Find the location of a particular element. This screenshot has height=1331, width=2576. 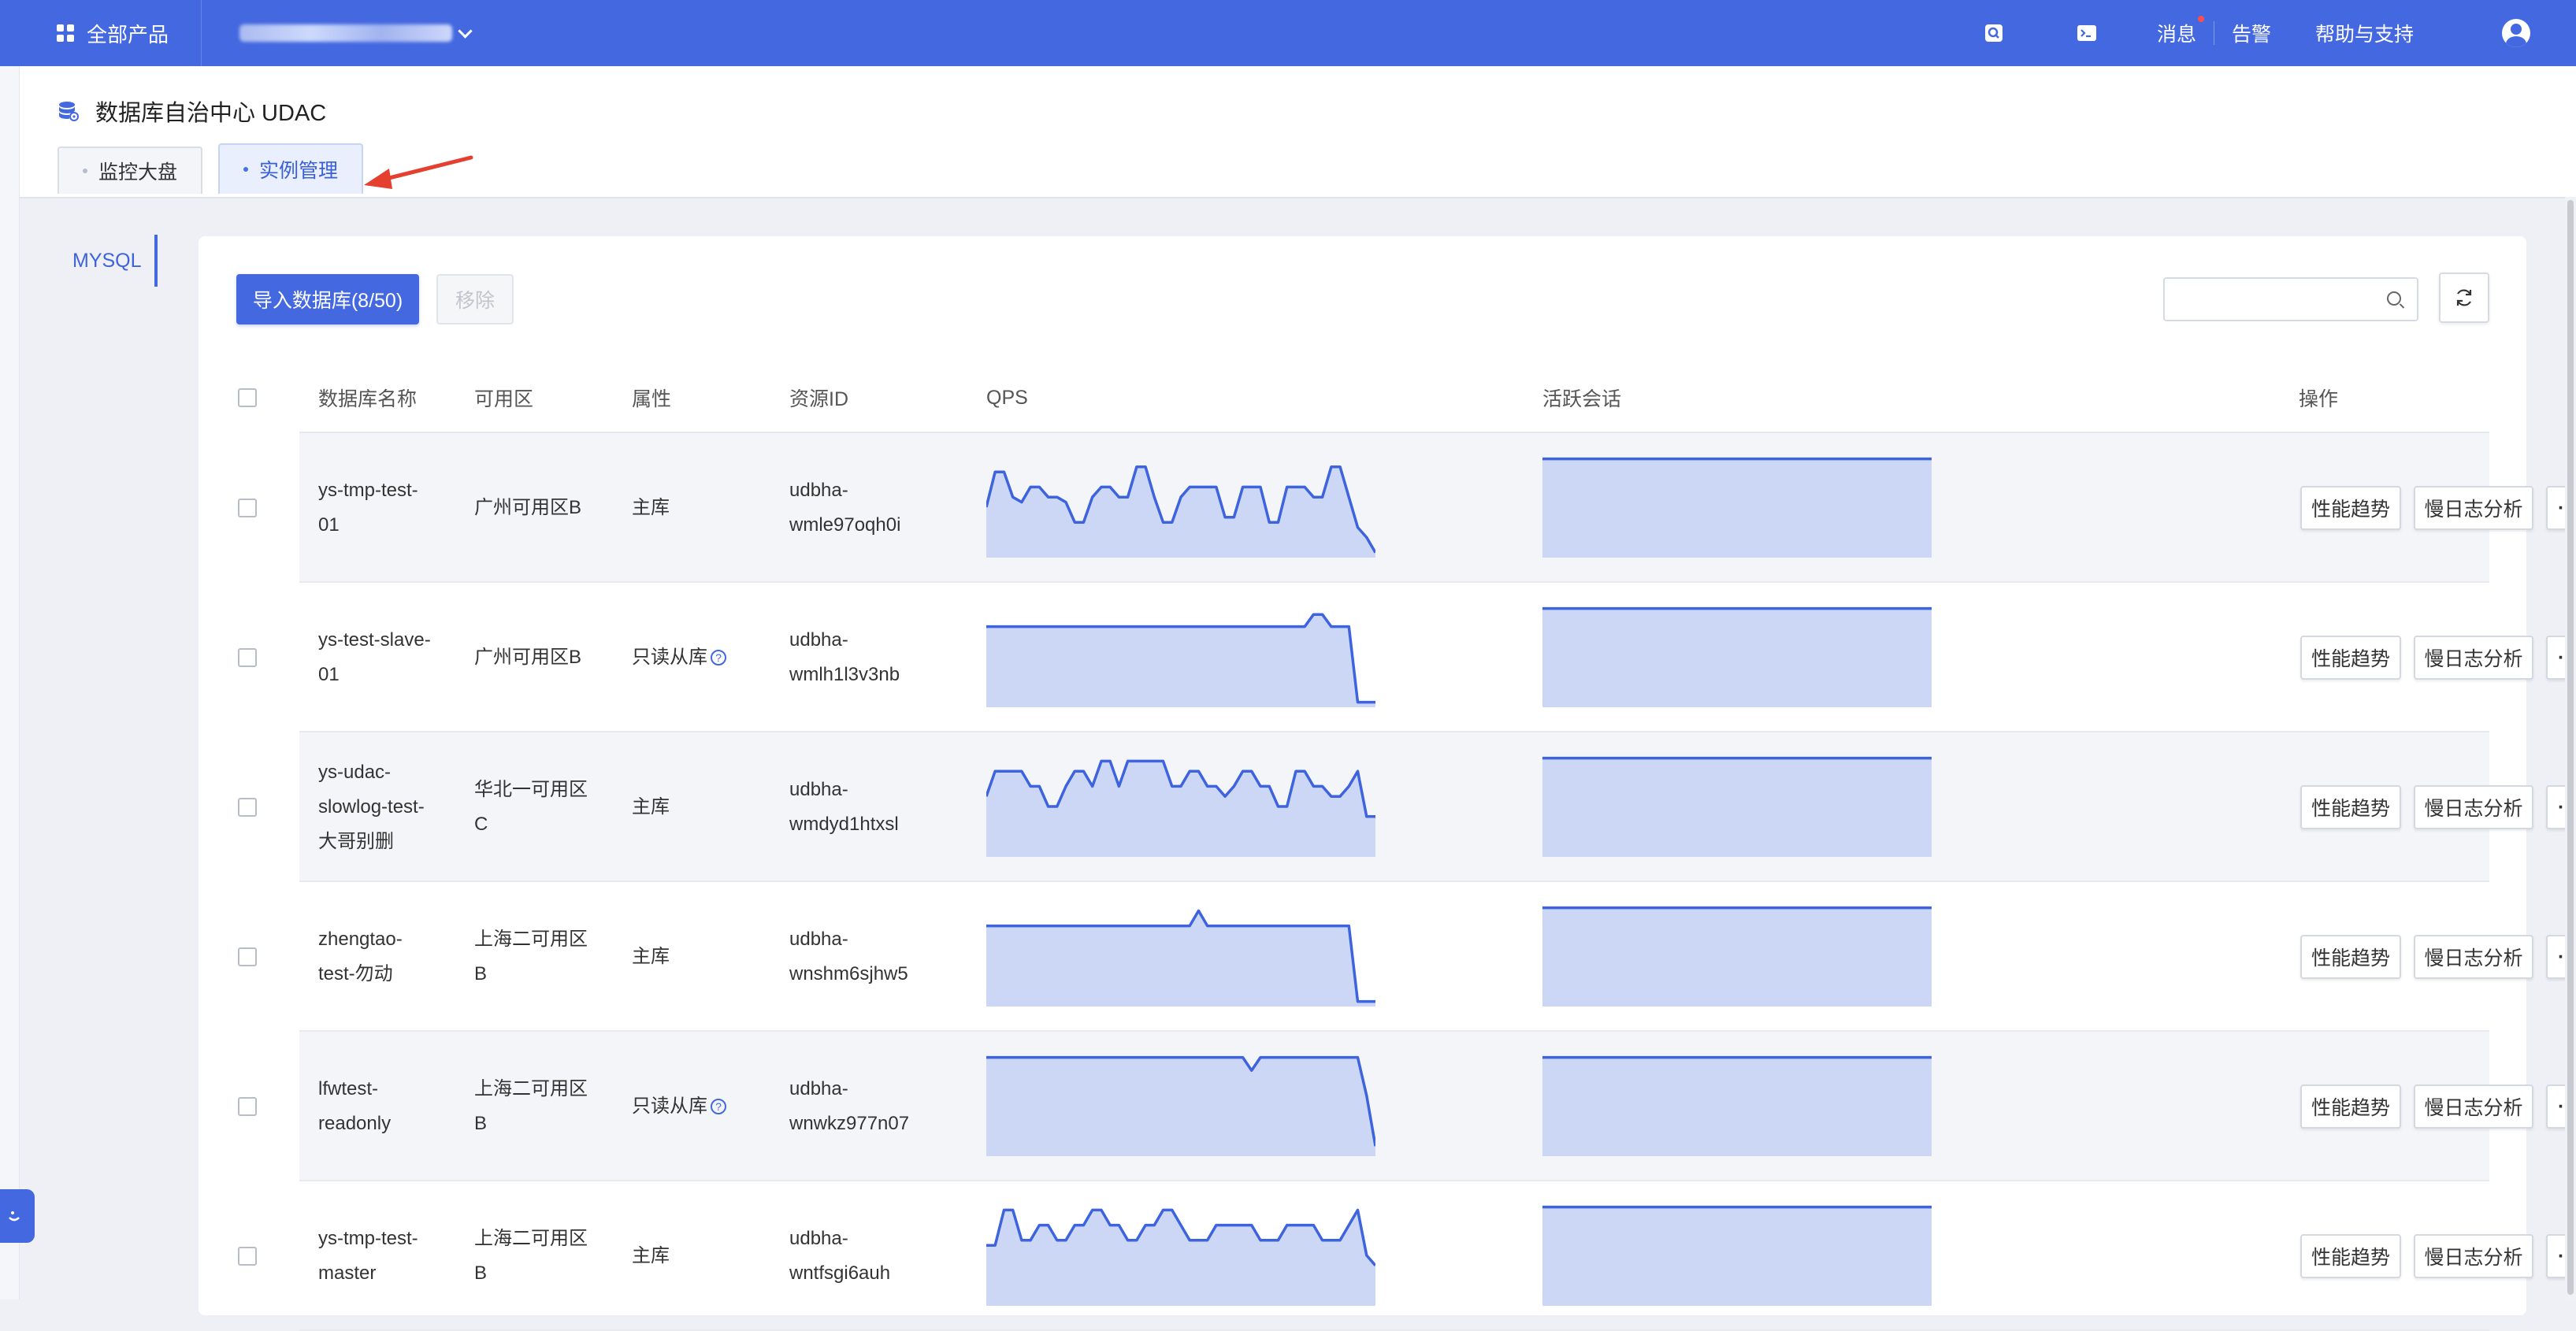

messages-link: 消息 is located at coordinates (2180, 32).